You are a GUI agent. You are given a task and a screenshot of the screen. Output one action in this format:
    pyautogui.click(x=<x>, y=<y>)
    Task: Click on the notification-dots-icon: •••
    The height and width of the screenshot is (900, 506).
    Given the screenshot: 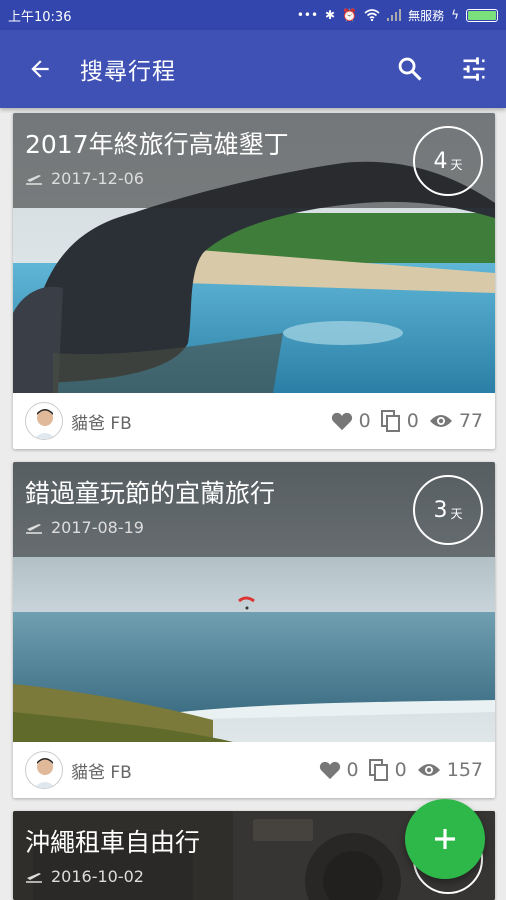 What is the action you would take?
    pyautogui.click(x=307, y=15)
    